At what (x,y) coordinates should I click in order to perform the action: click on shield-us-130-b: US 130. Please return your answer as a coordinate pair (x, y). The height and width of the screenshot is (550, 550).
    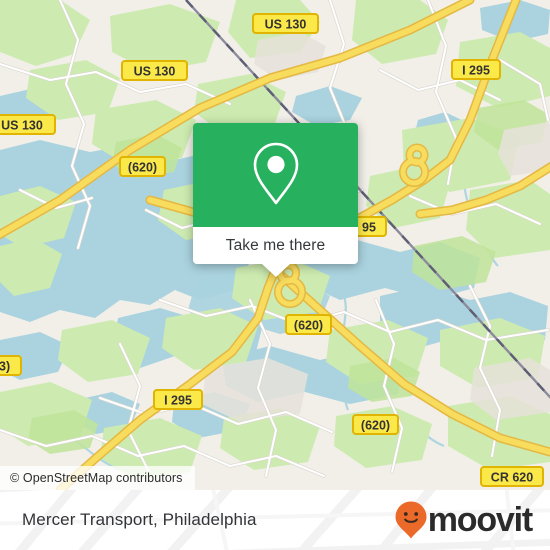
    Looking at the image, I should click on (154, 70).